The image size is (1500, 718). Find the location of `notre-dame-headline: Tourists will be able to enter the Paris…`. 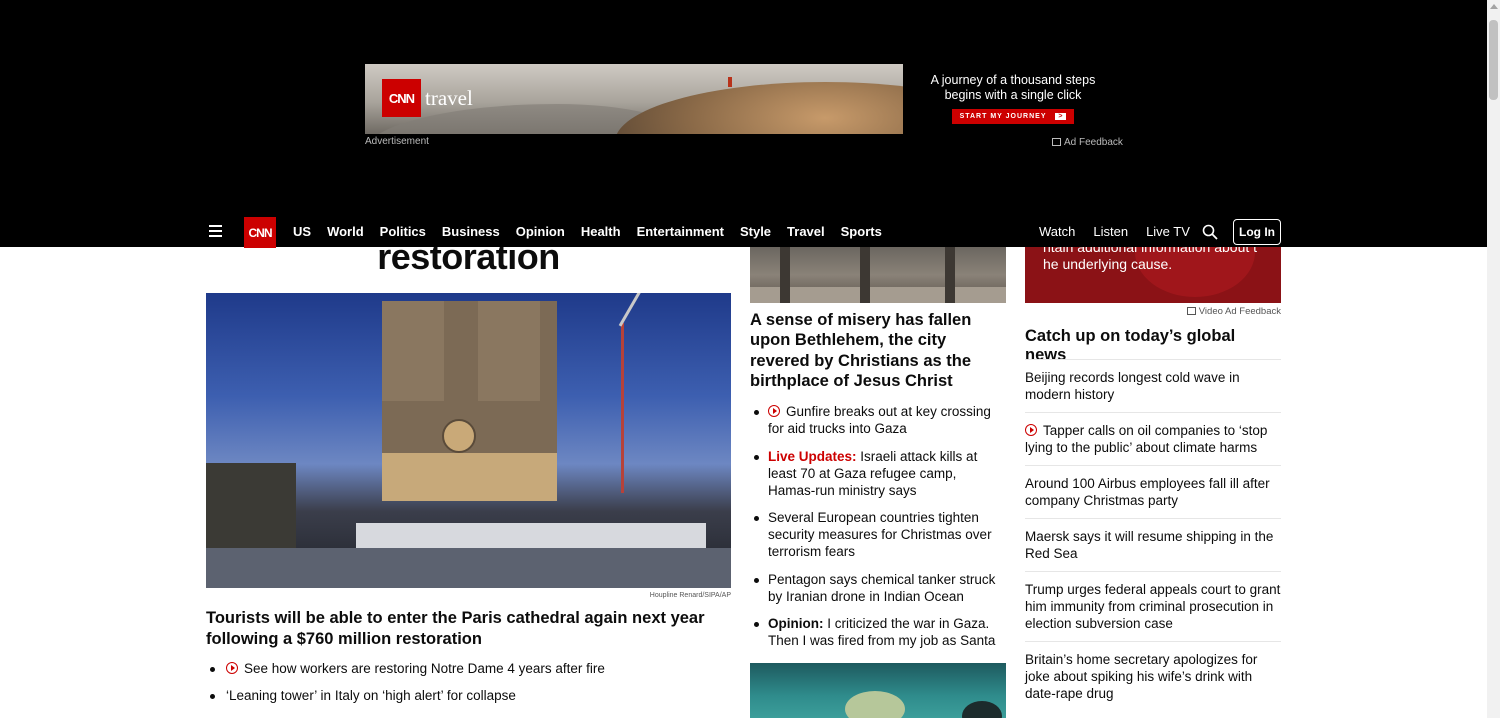

notre-dame-headline: Tourists will be able to enter the Paris… is located at coordinates (468, 629).